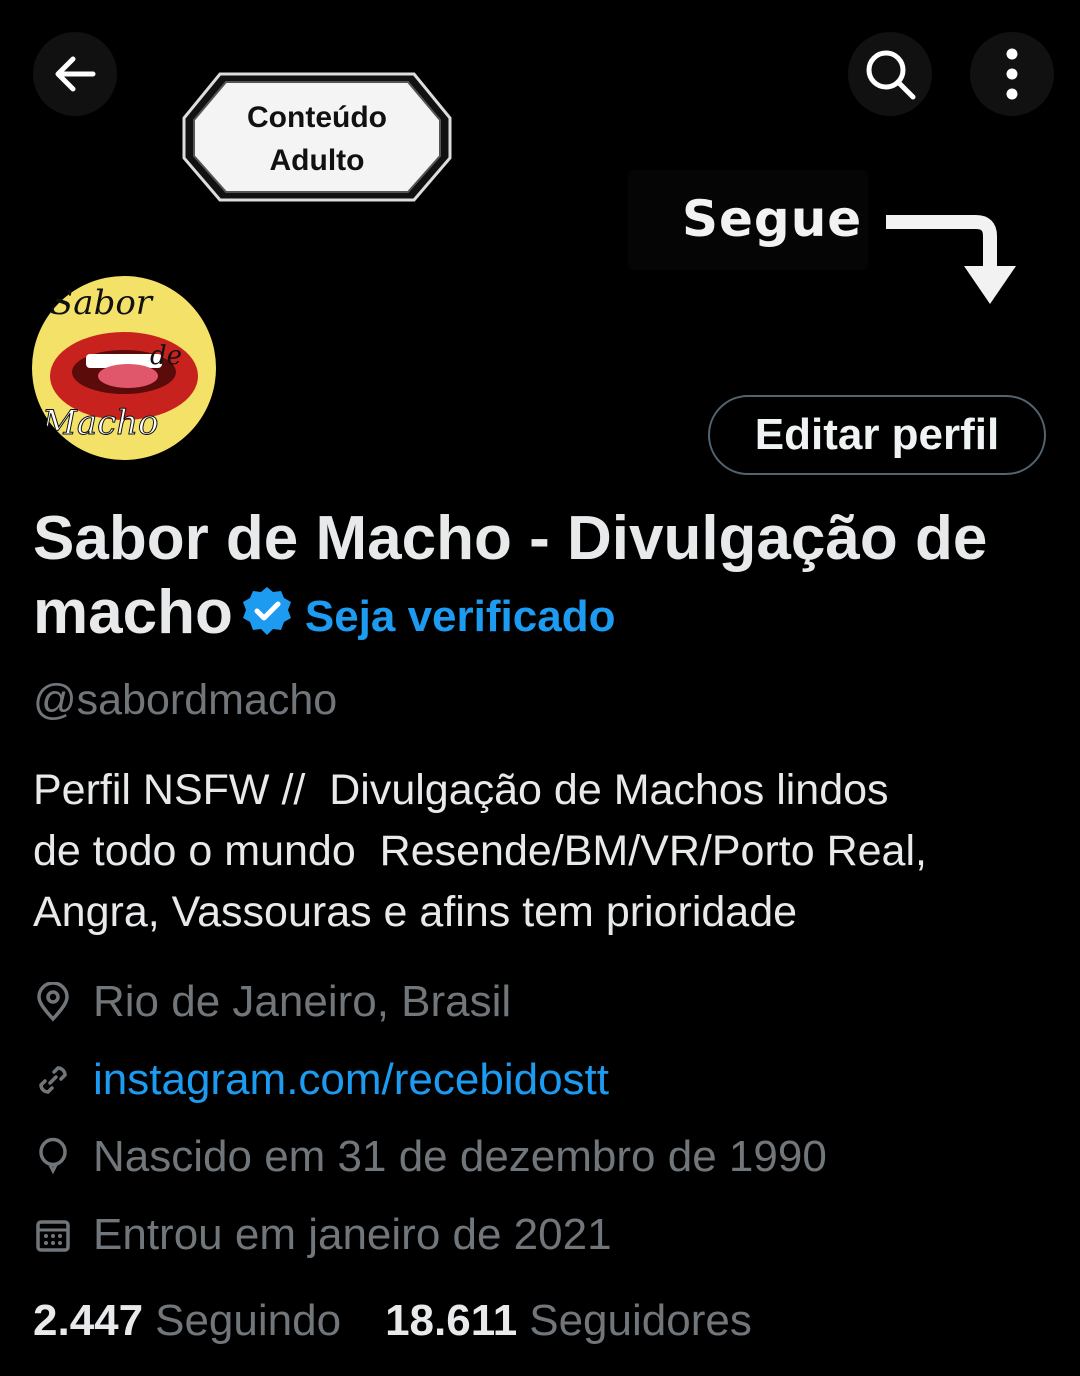 This screenshot has height=1376, width=1080. What do you see at coordinates (460, 1156) in the screenshot?
I see `birthday-text: Nascido em 31 de dezembro de 1990` at bounding box center [460, 1156].